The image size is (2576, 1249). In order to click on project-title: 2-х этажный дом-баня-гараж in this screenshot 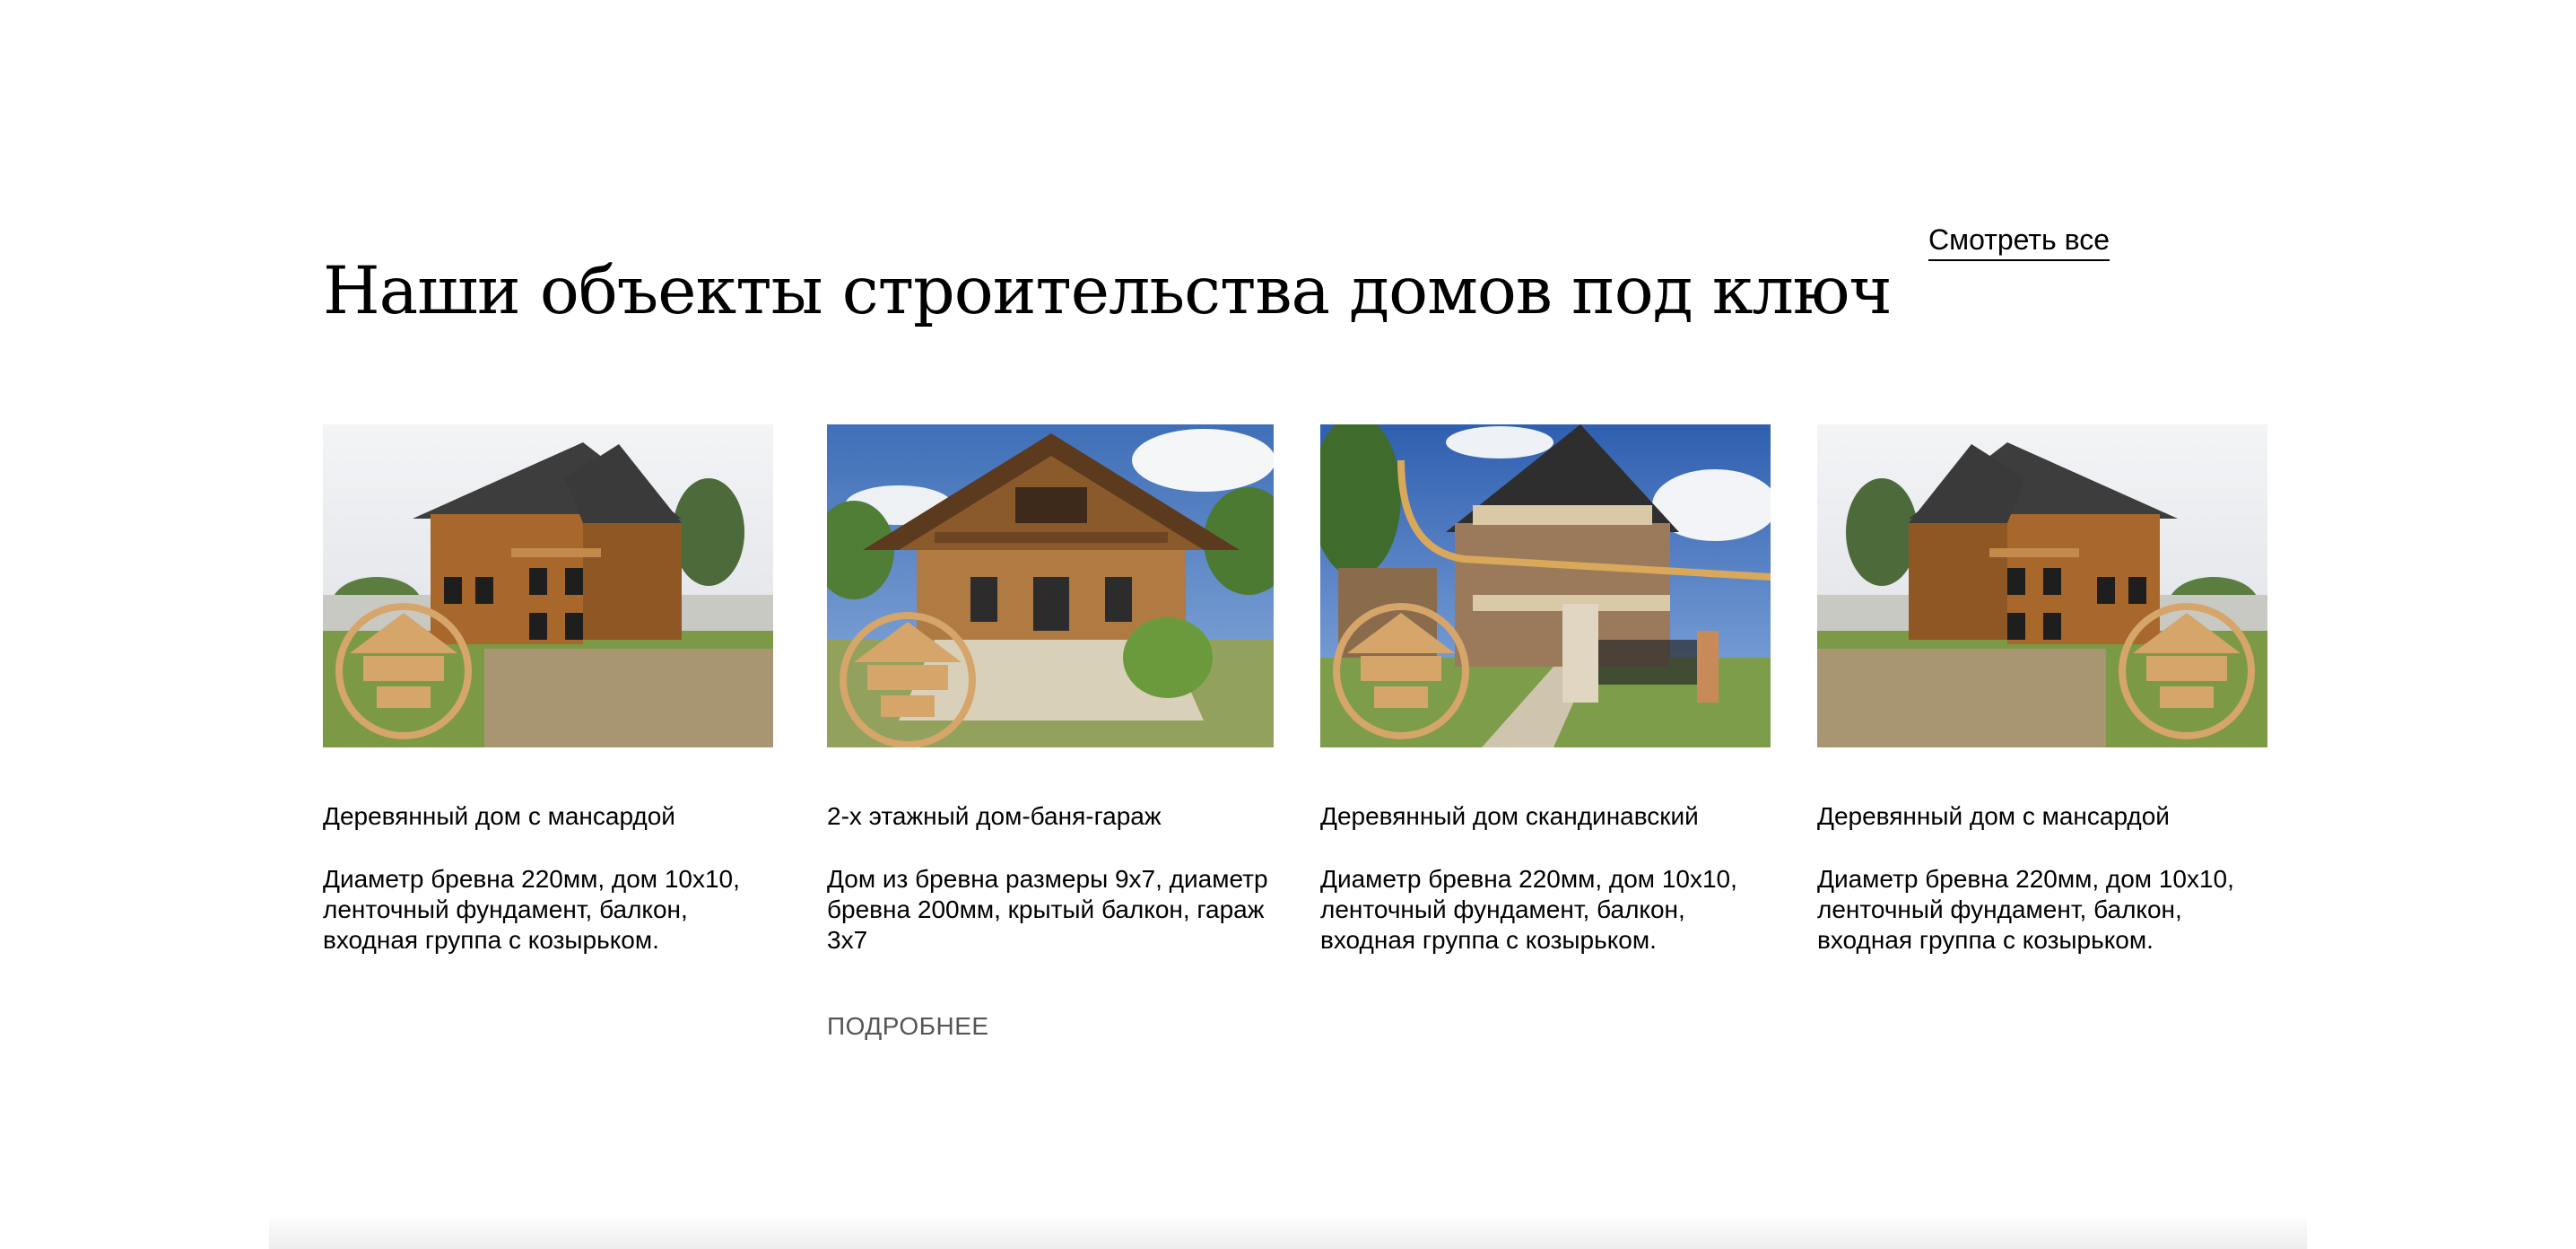, I will do `click(994, 816)`.